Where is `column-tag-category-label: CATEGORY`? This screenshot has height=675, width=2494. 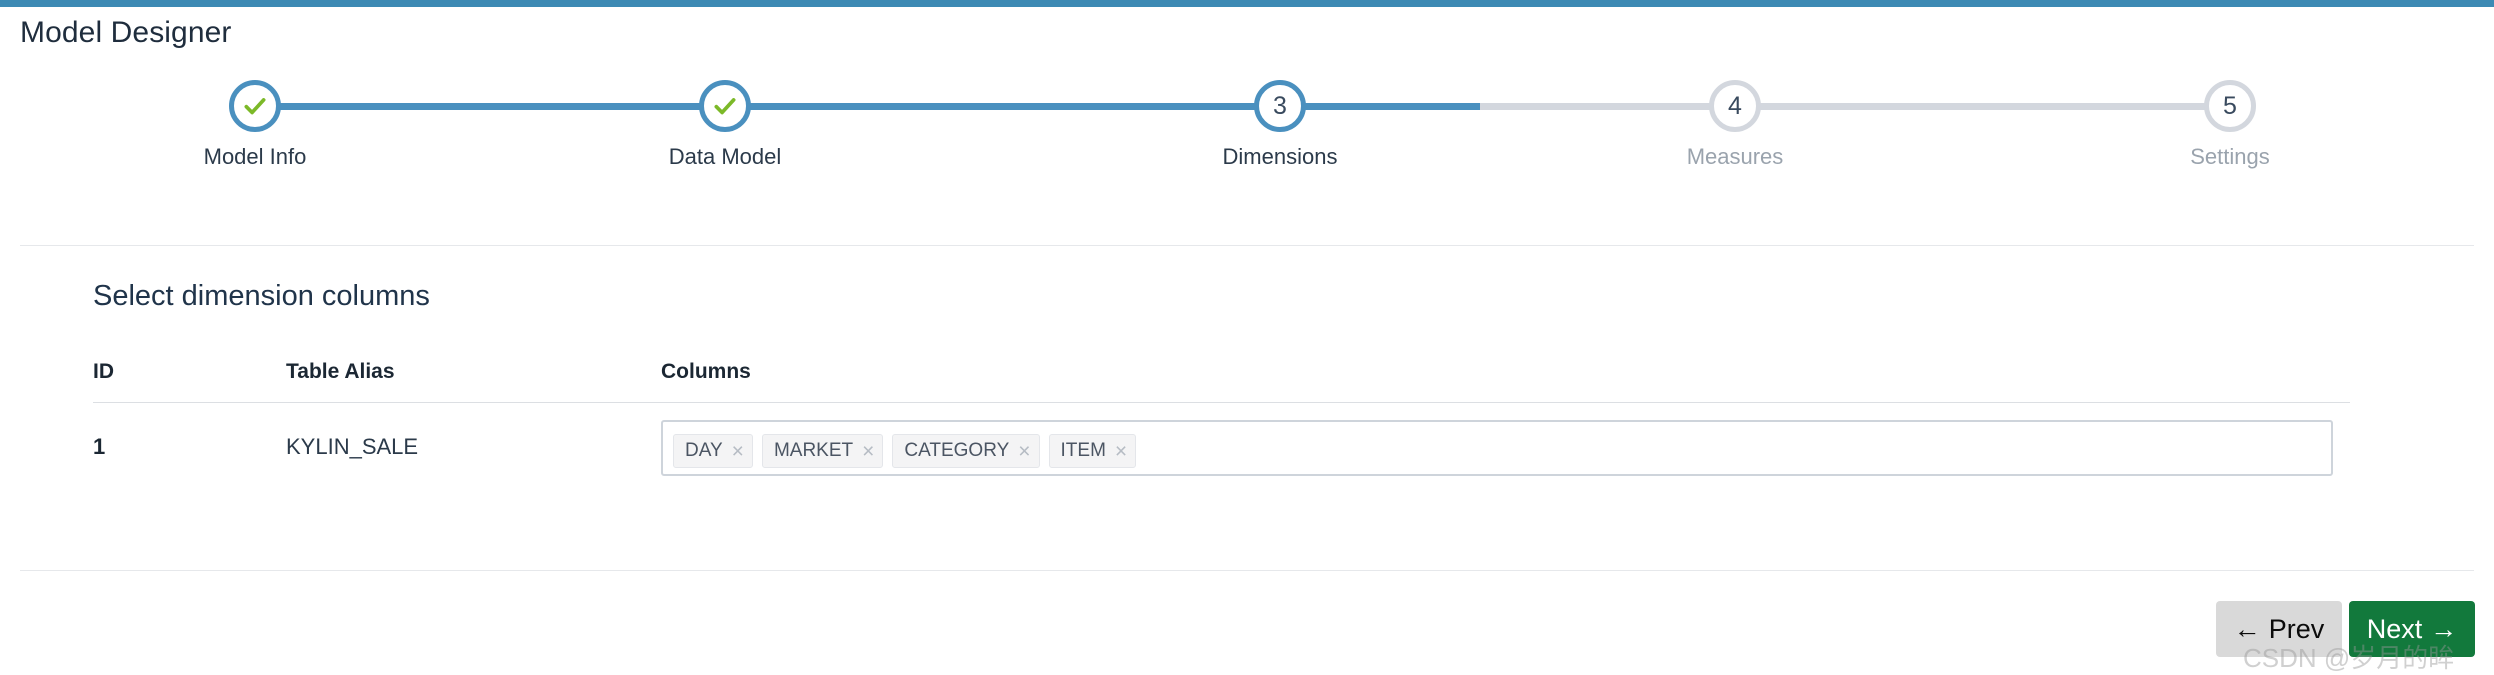 column-tag-category-label: CATEGORY is located at coordinates (957, 450).